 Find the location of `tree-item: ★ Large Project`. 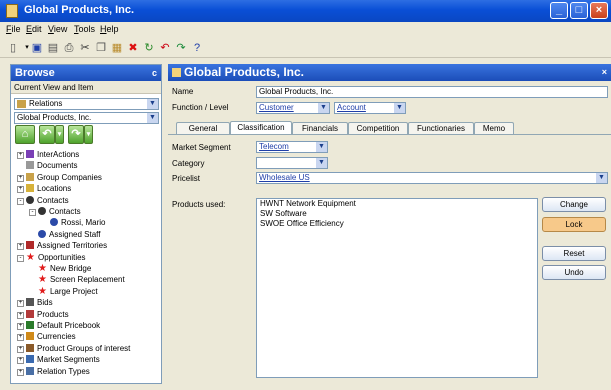

tree-item: ★ Large Project is located at coordinates (63, 291).